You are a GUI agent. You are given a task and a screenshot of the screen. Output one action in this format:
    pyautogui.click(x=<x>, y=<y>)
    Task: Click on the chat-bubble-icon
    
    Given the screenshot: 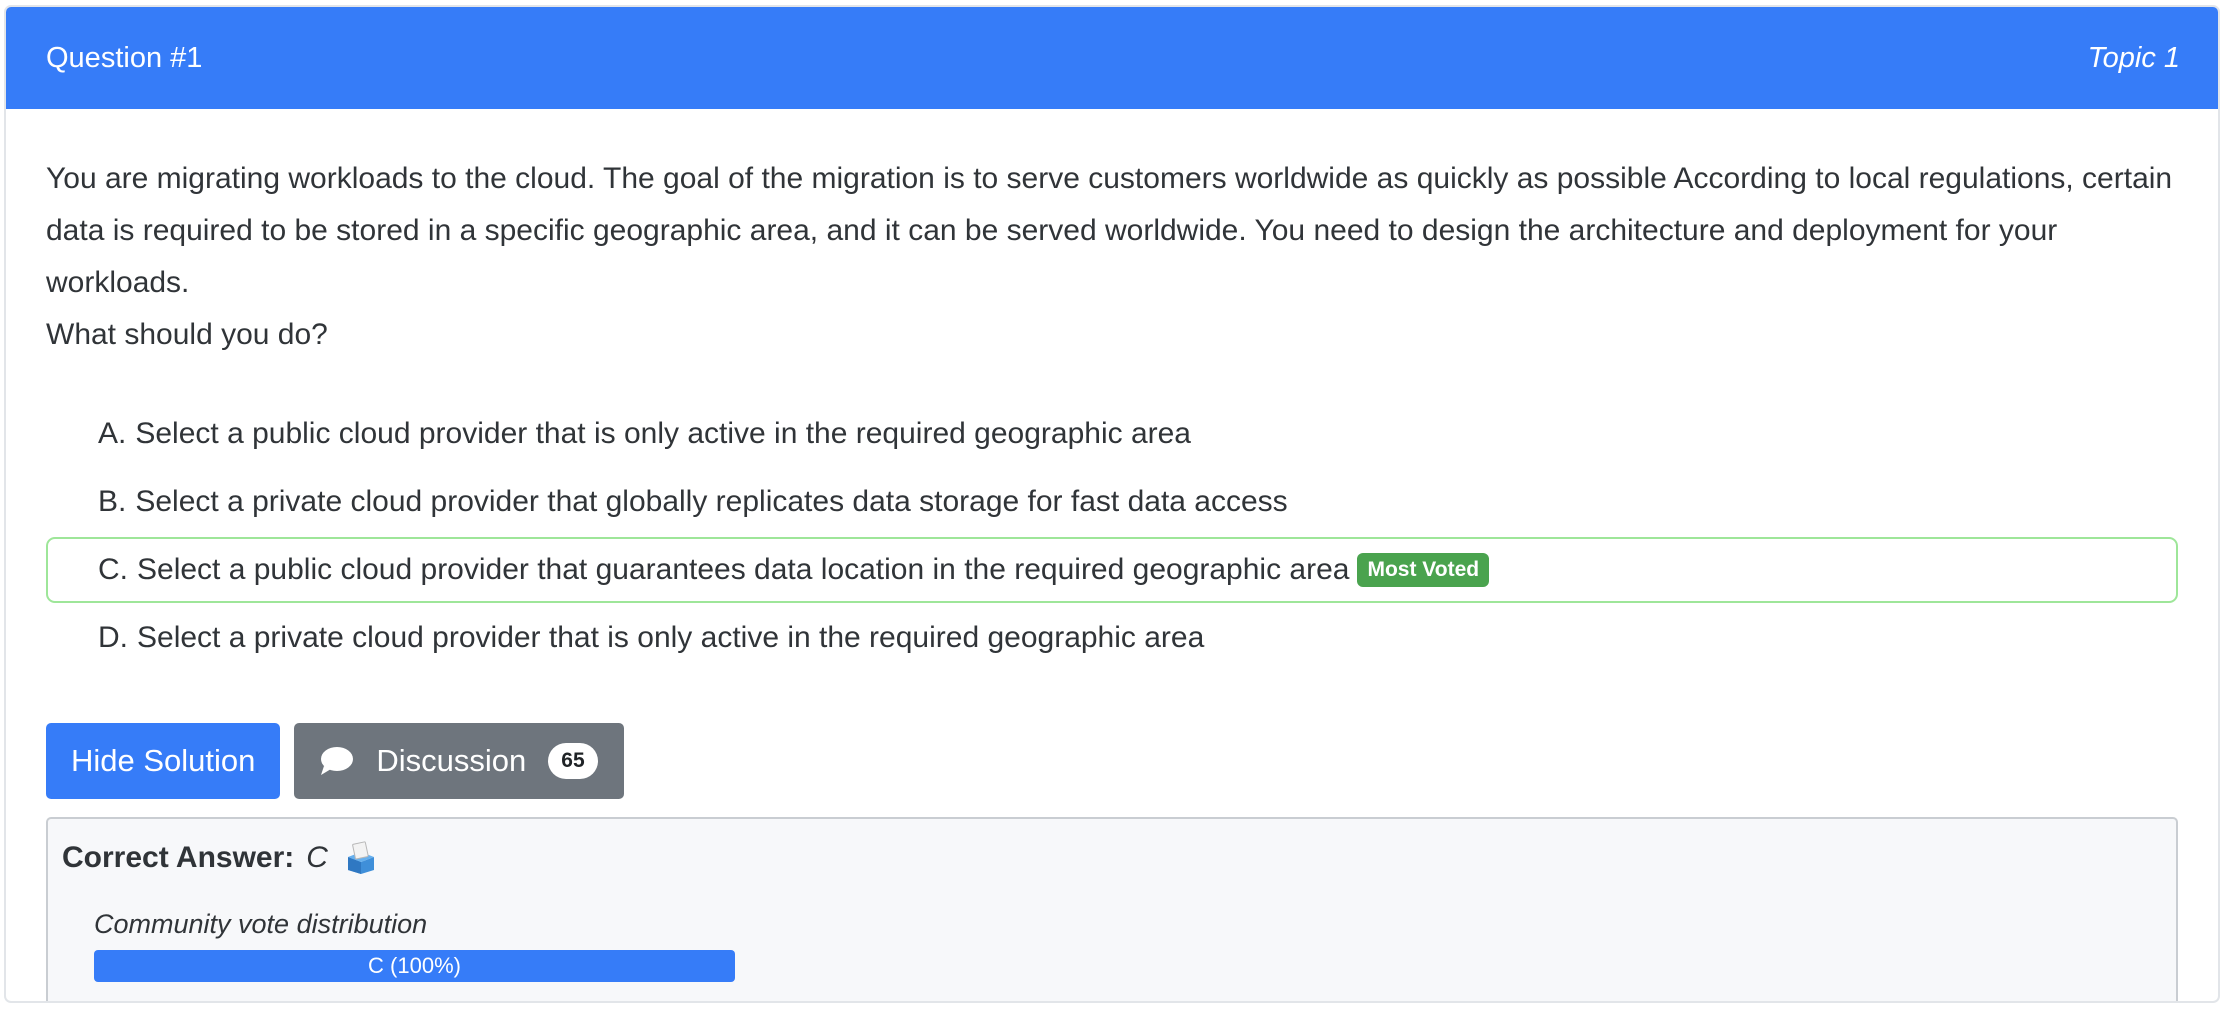 What is the action you would take?
    pyautogui.click(x=337, y=761)
    